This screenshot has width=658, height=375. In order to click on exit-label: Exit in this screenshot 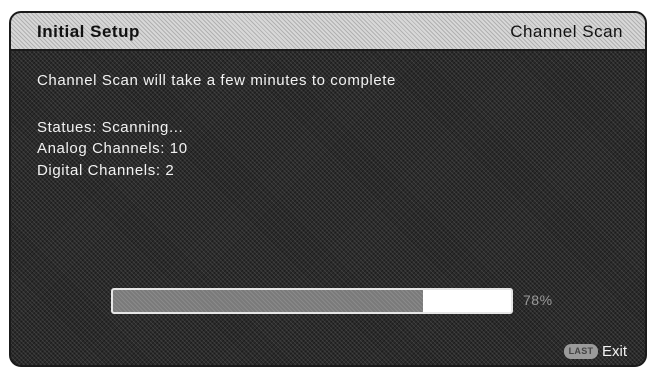, I will do `click(614, 351)`.